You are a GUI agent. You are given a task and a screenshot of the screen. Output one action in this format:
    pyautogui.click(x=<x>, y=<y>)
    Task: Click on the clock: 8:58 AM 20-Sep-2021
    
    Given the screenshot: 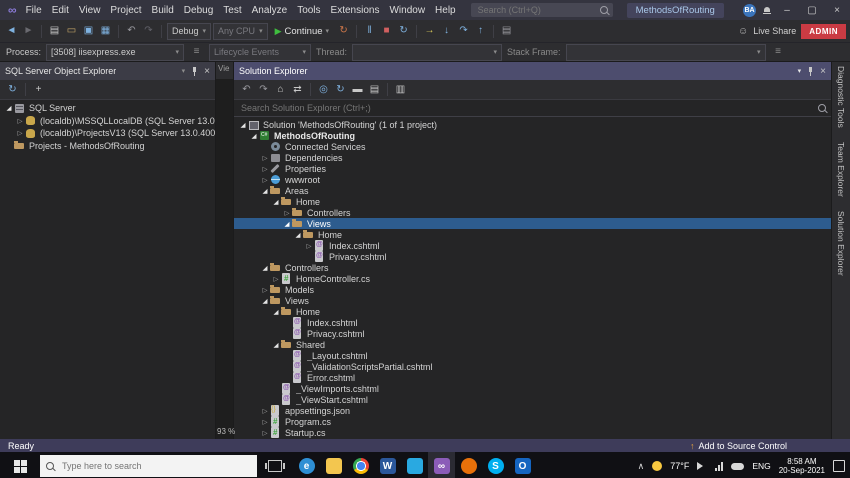 What is the action you would take?
    pyautogui.click(x=802, y=466)
    